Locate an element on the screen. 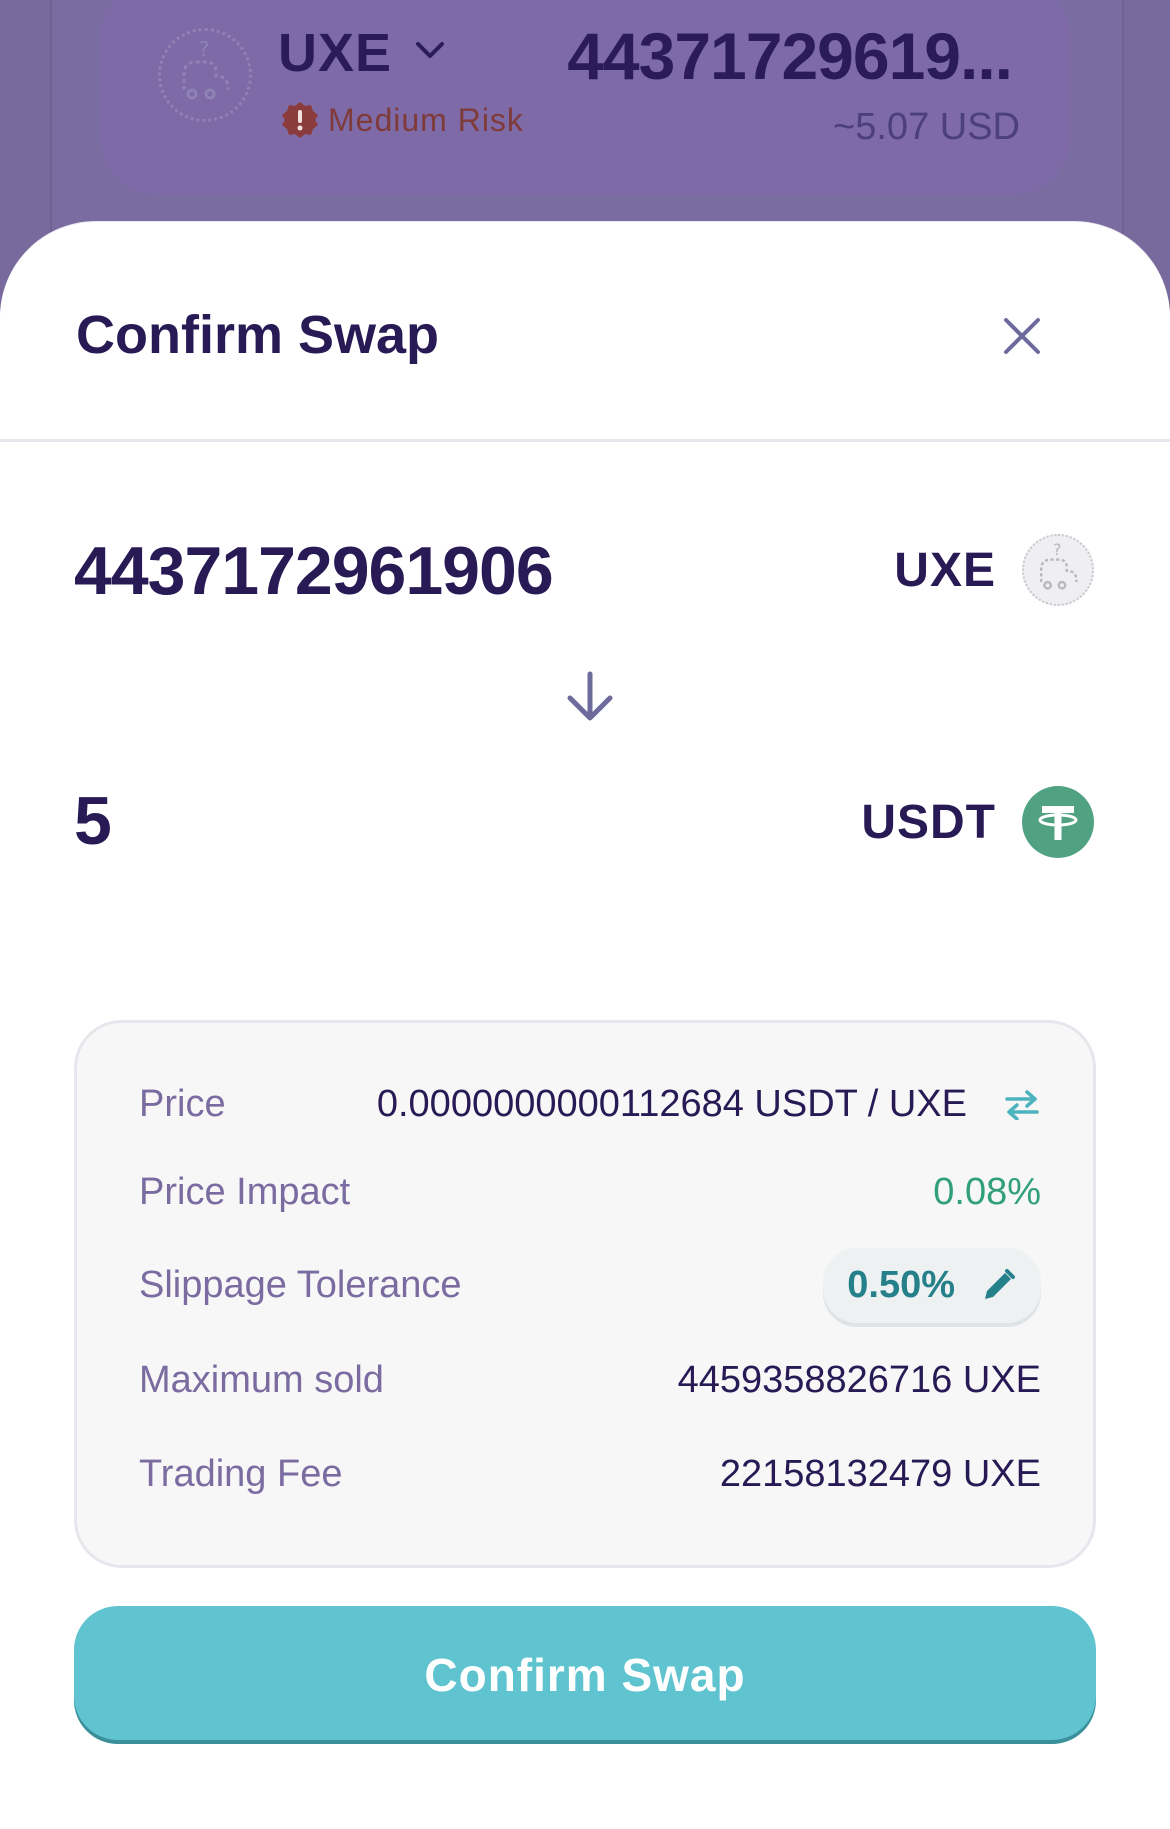  tether-icon is located at coordinates (1058, 822).